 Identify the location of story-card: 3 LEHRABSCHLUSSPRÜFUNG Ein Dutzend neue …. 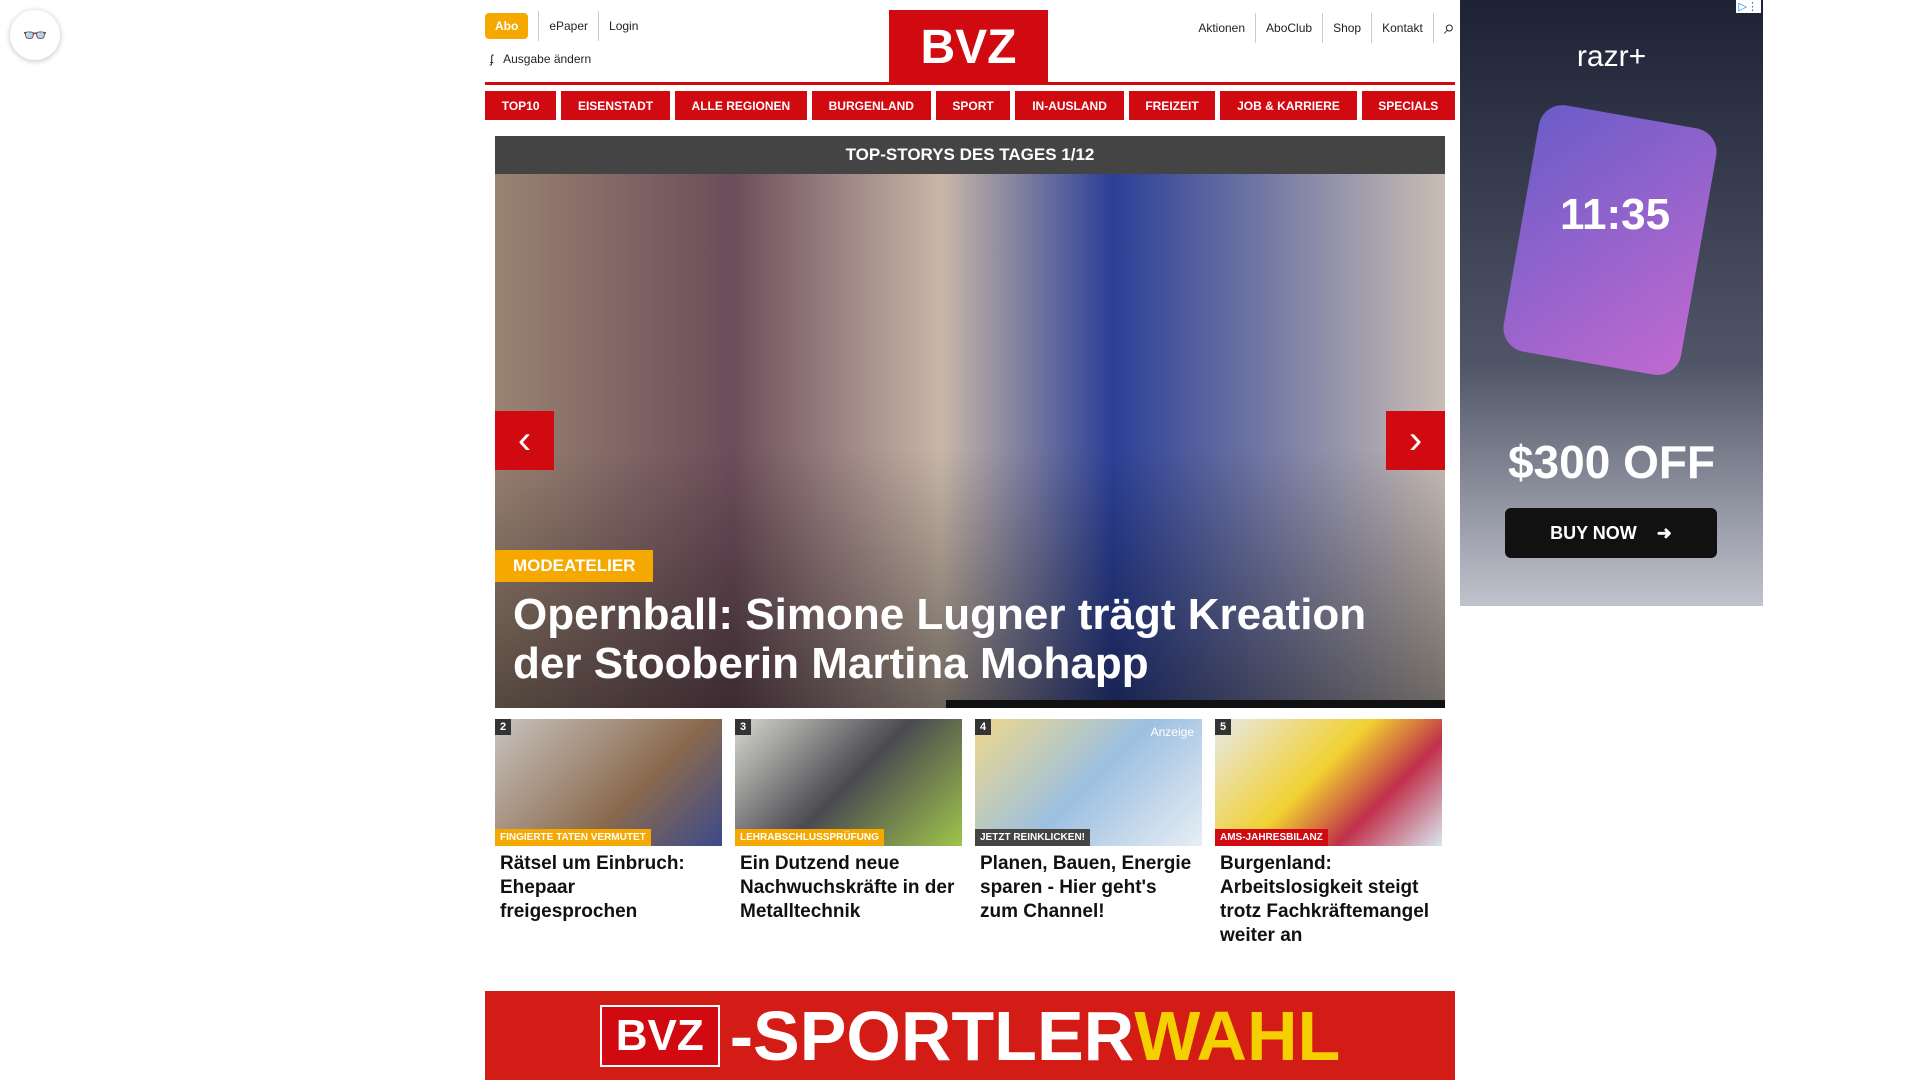
(848, 833).